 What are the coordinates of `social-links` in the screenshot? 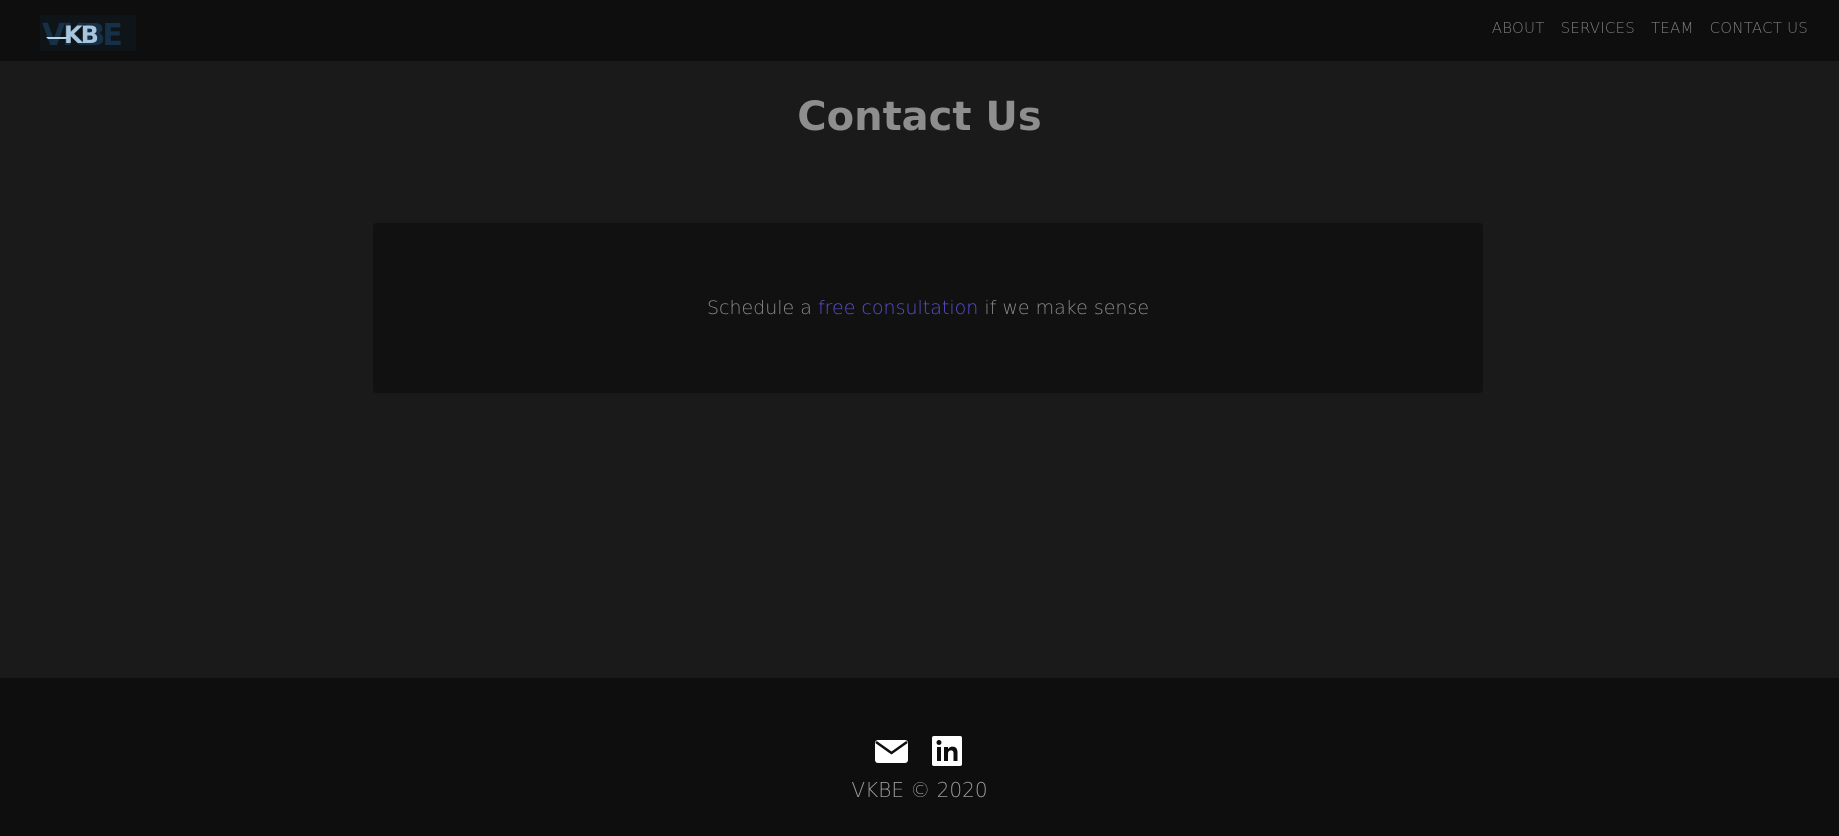 It's located at (919, 751).